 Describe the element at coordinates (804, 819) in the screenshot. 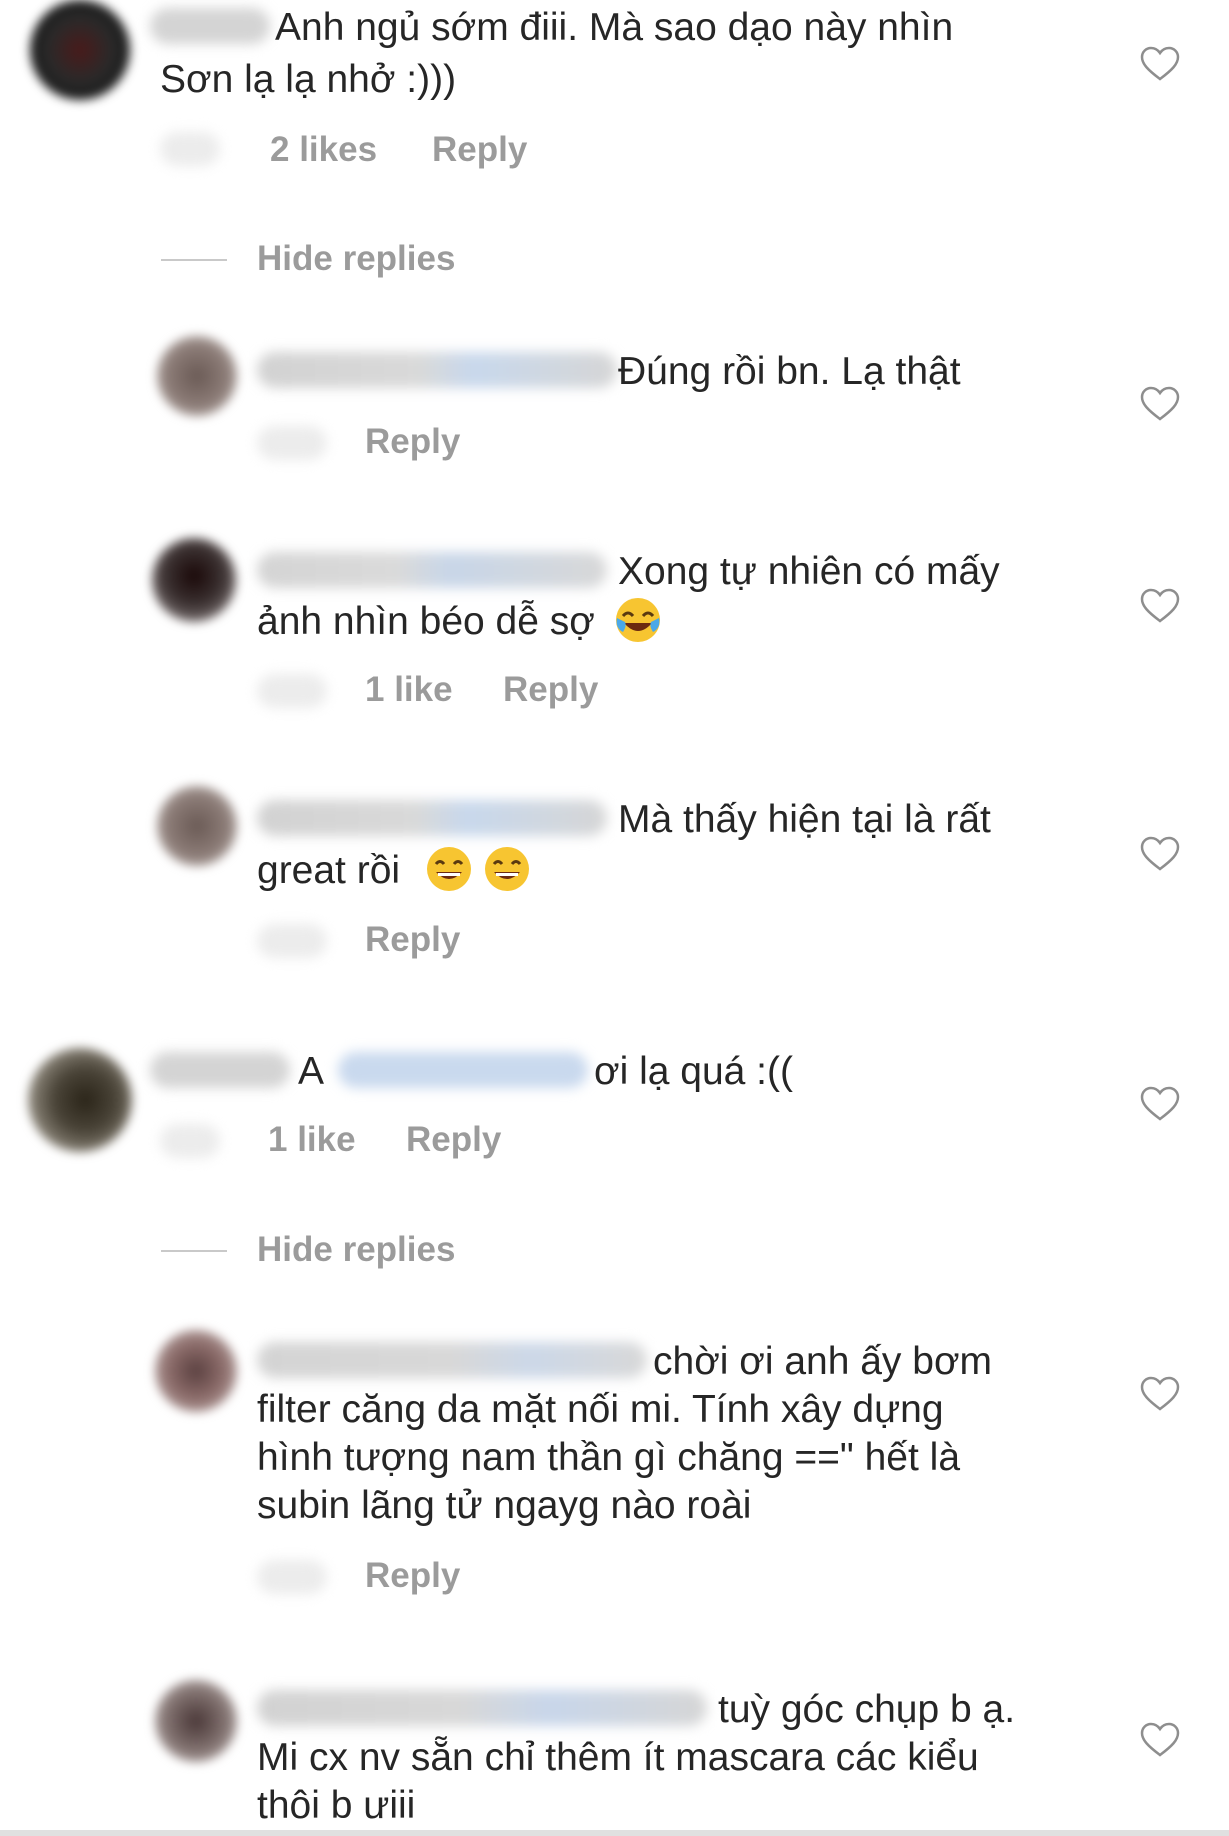

I see `comment-text: Mà thấy hiện tại là rất` at that location.